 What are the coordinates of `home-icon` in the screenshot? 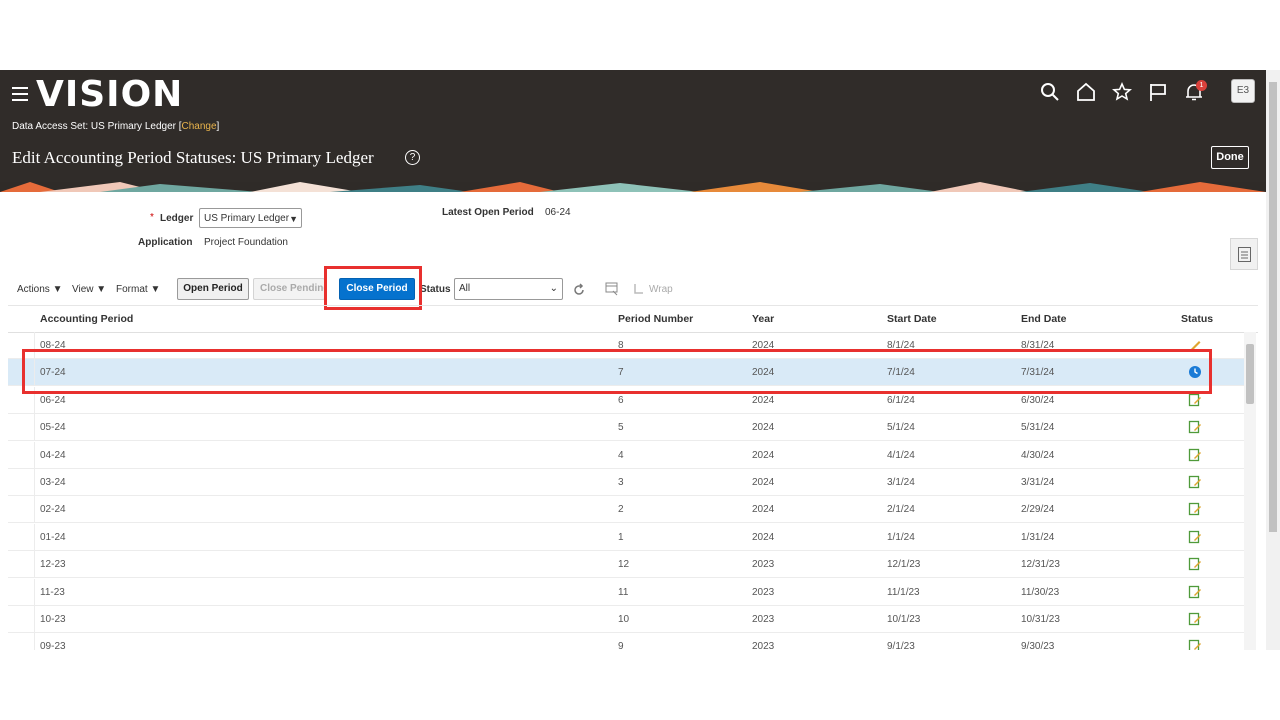 It's located at (1086, 92).